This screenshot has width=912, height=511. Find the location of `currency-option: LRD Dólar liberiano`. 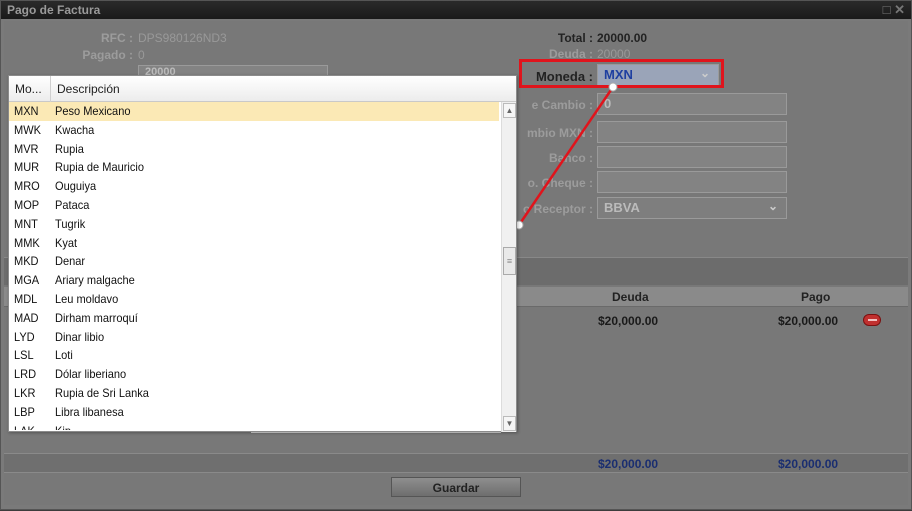

currency-option: LRD Dólar liberiano is located at coordinates (254, 374).